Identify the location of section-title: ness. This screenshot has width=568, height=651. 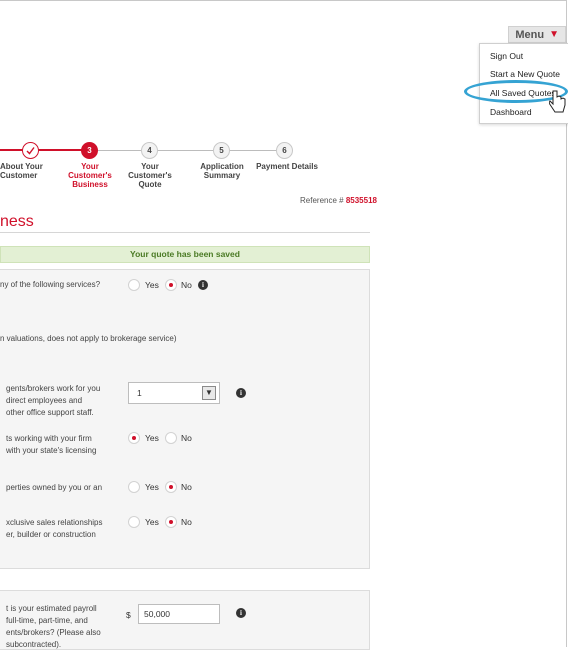
(17, 221).